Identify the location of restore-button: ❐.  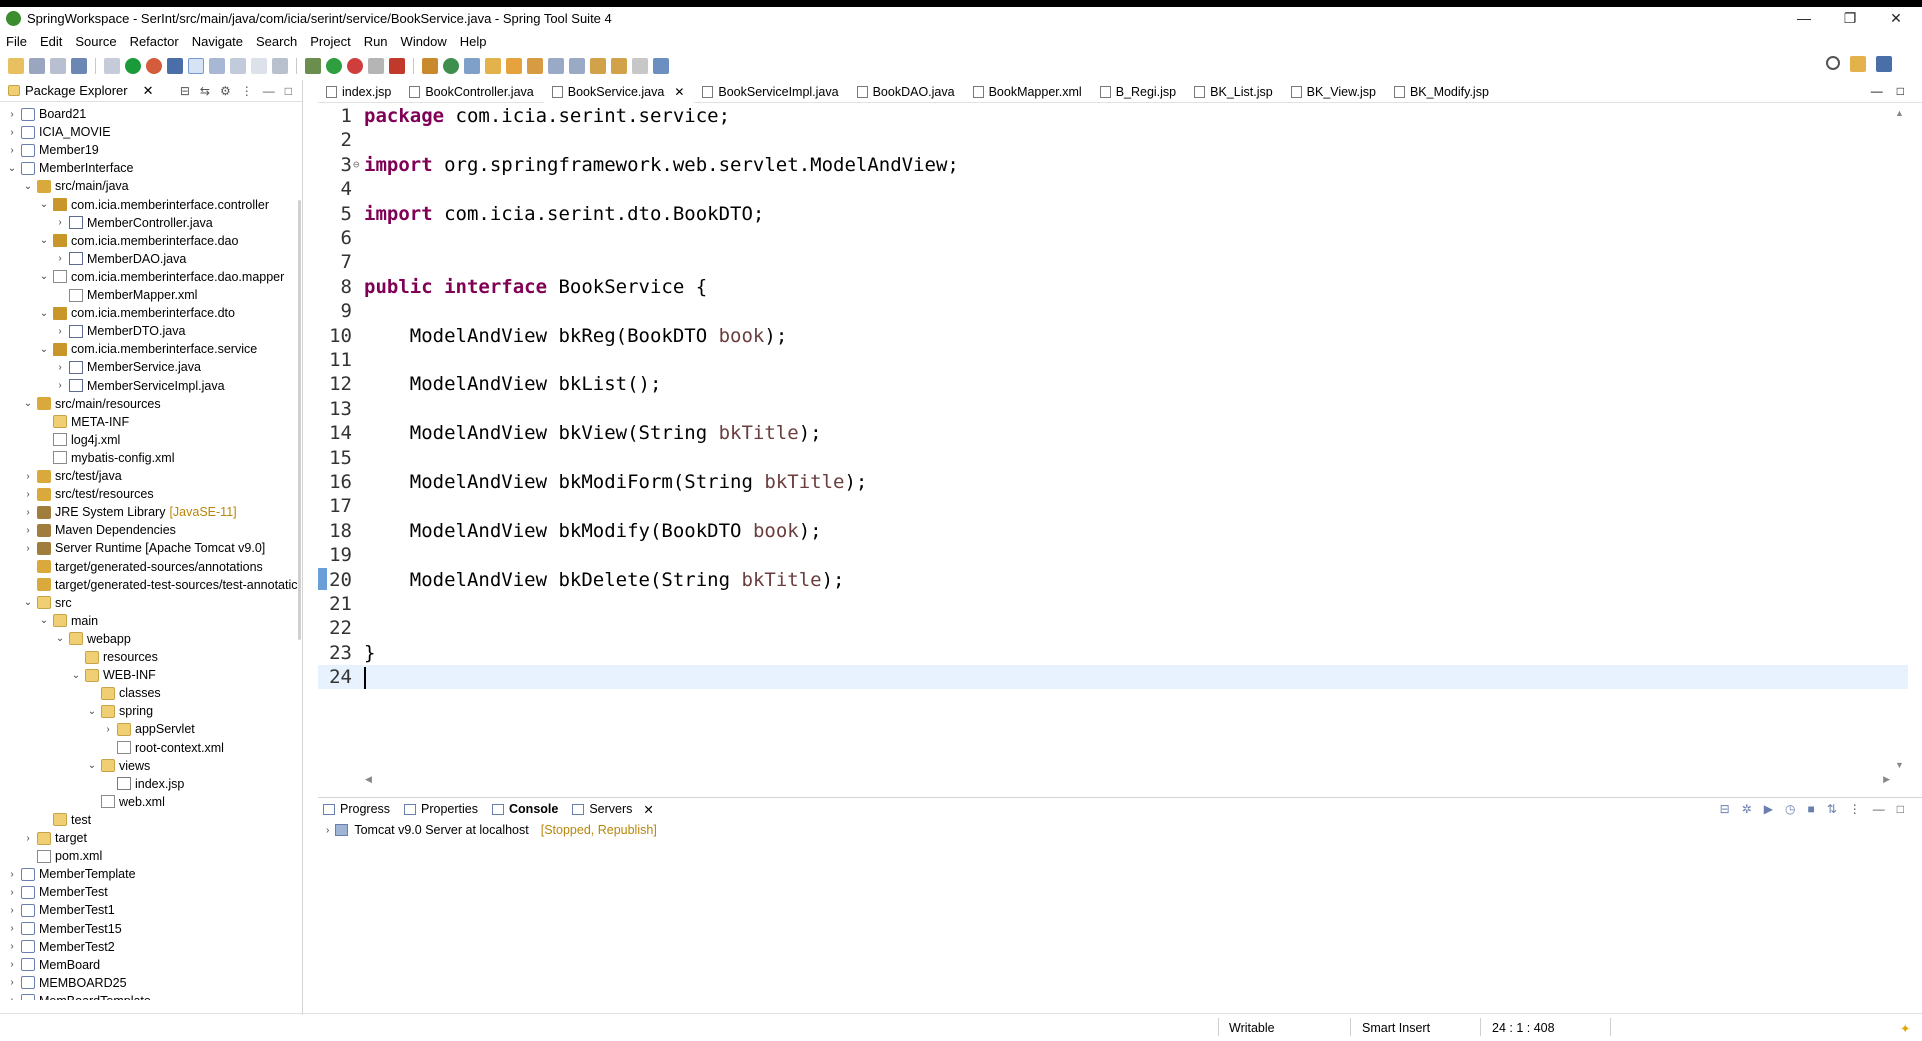
(1850, 18).